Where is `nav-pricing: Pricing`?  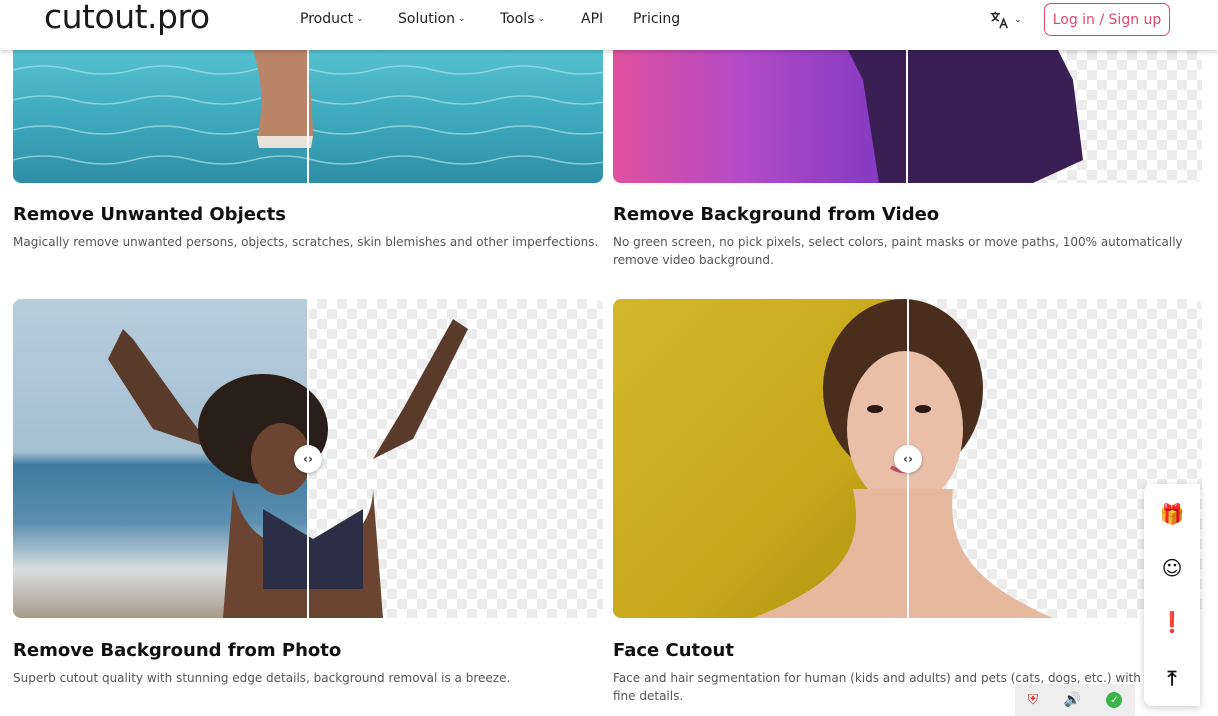 nav-pricing: Pricing is located at coordinates (656, 19).